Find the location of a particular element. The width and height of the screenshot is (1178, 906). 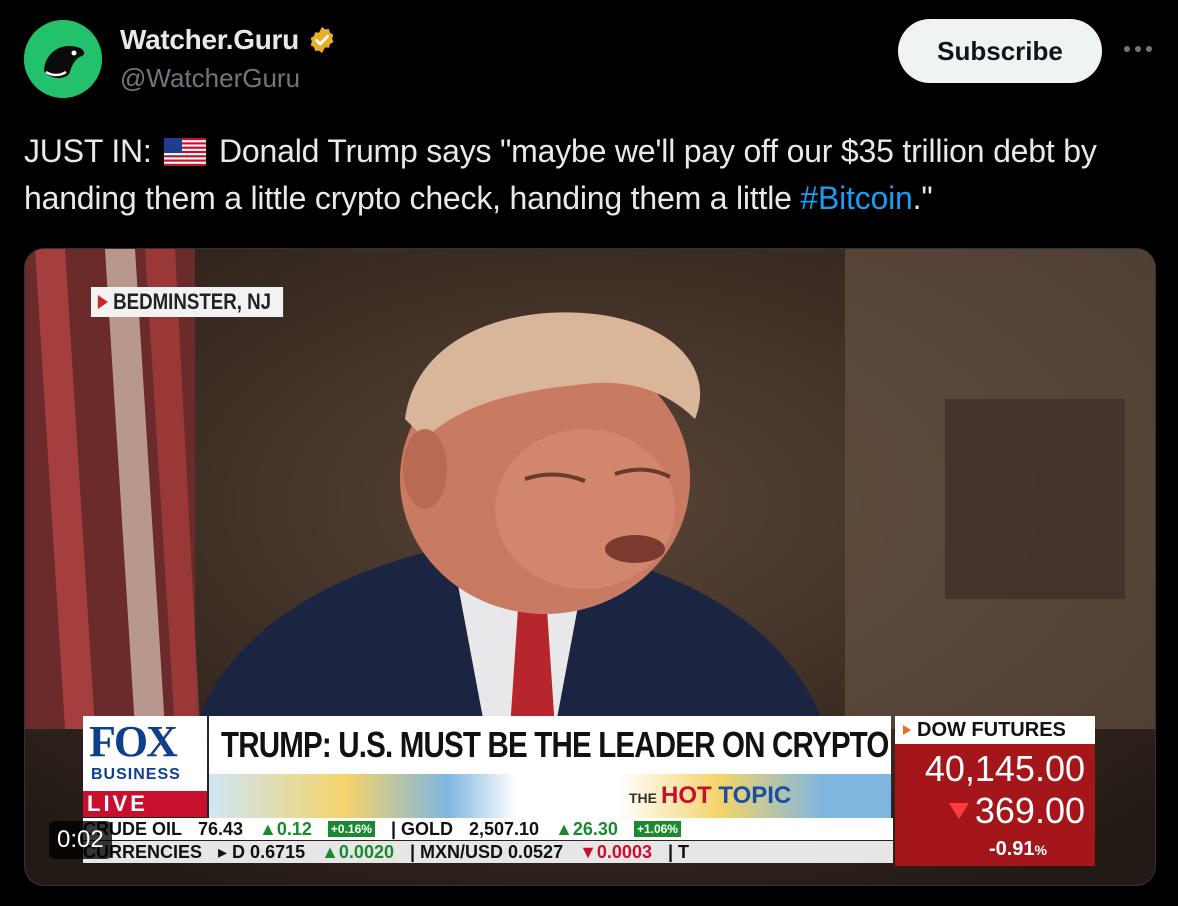

segment-banner: THE HOT TOPIC is located at coordinates (550, 796).